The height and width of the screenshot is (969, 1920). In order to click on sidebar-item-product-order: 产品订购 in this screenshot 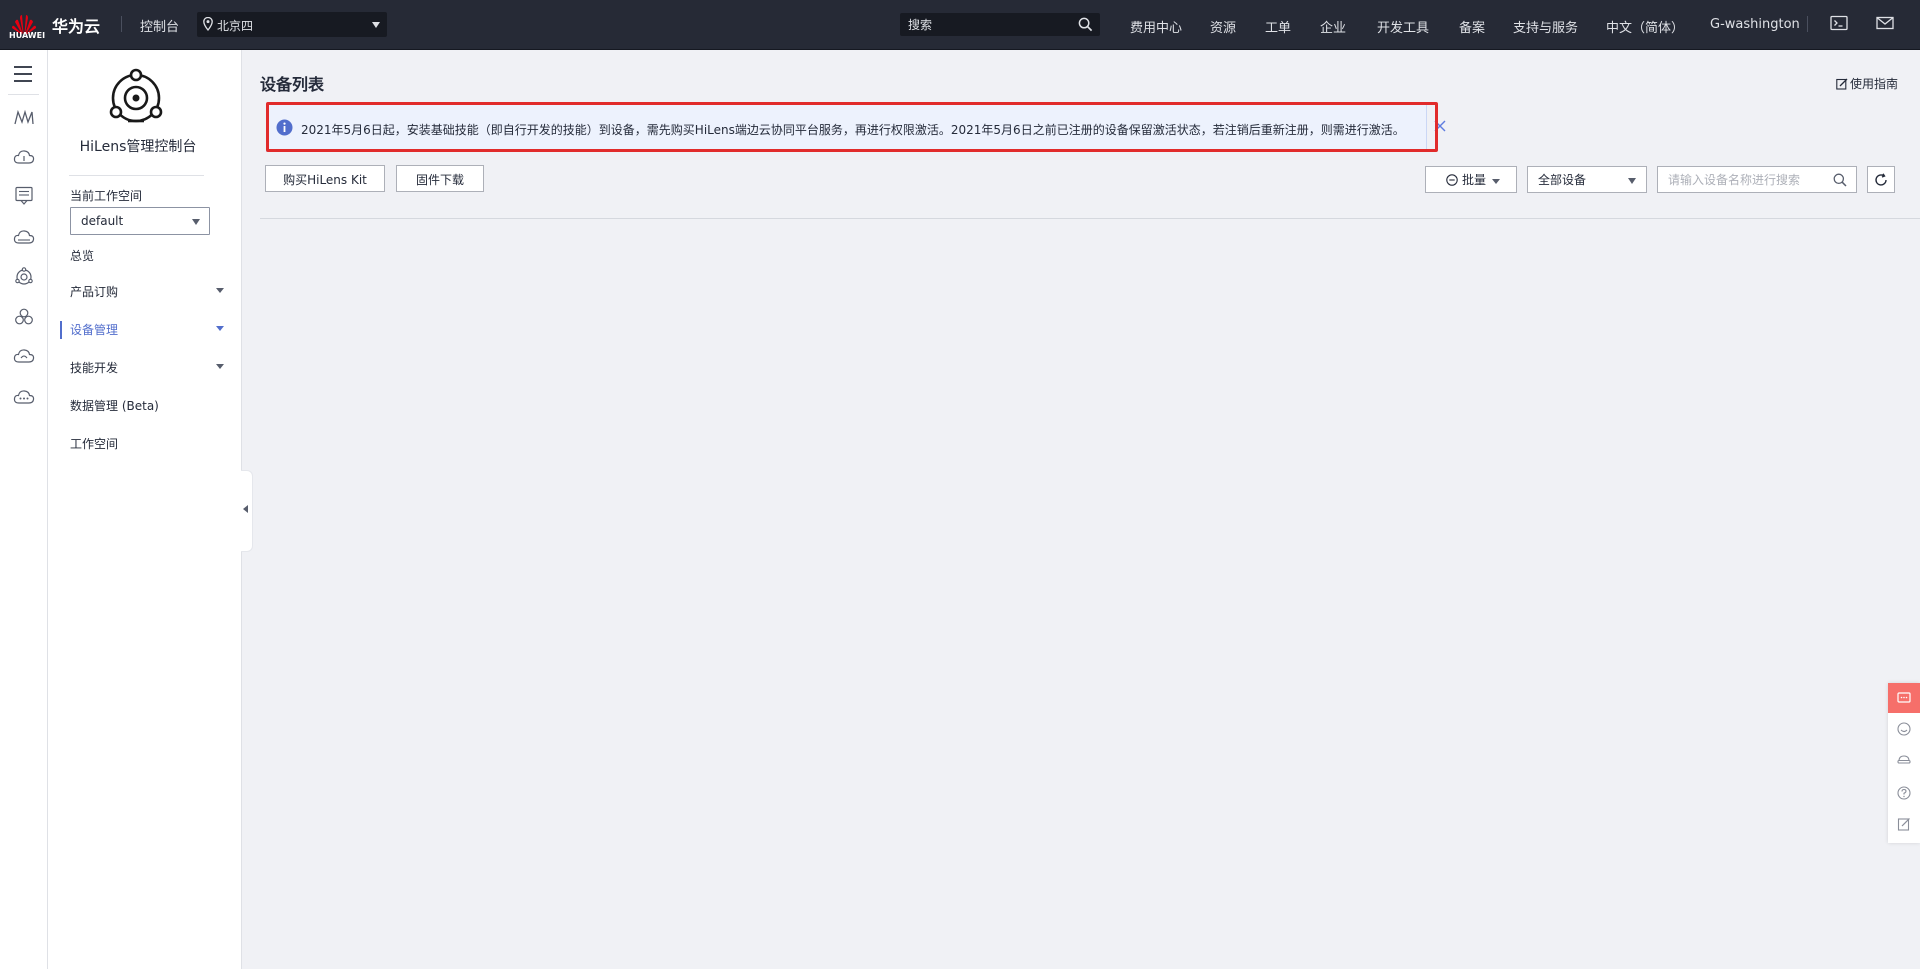, I will do `click(150, 293)`.